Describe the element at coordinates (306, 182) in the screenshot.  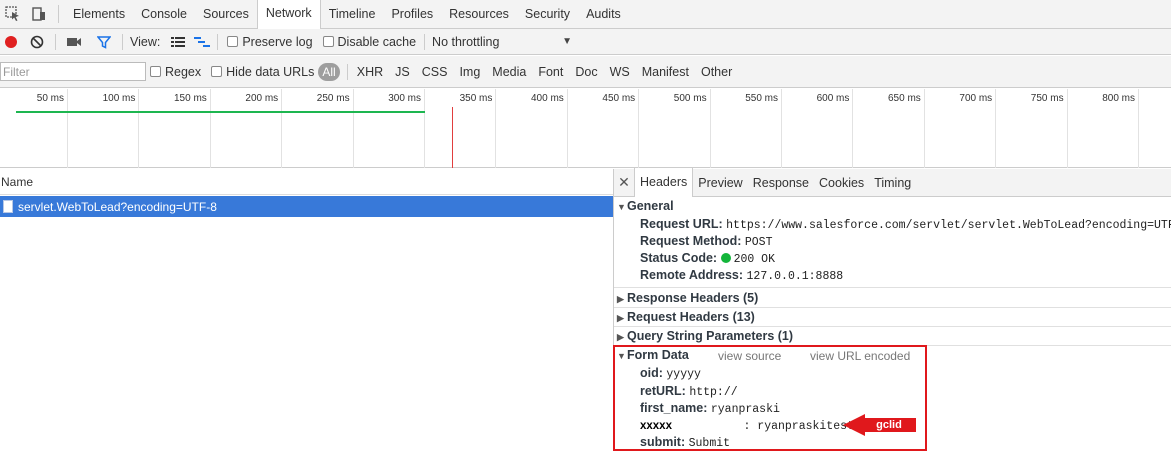
I see `name-column-header: Name` at that location.